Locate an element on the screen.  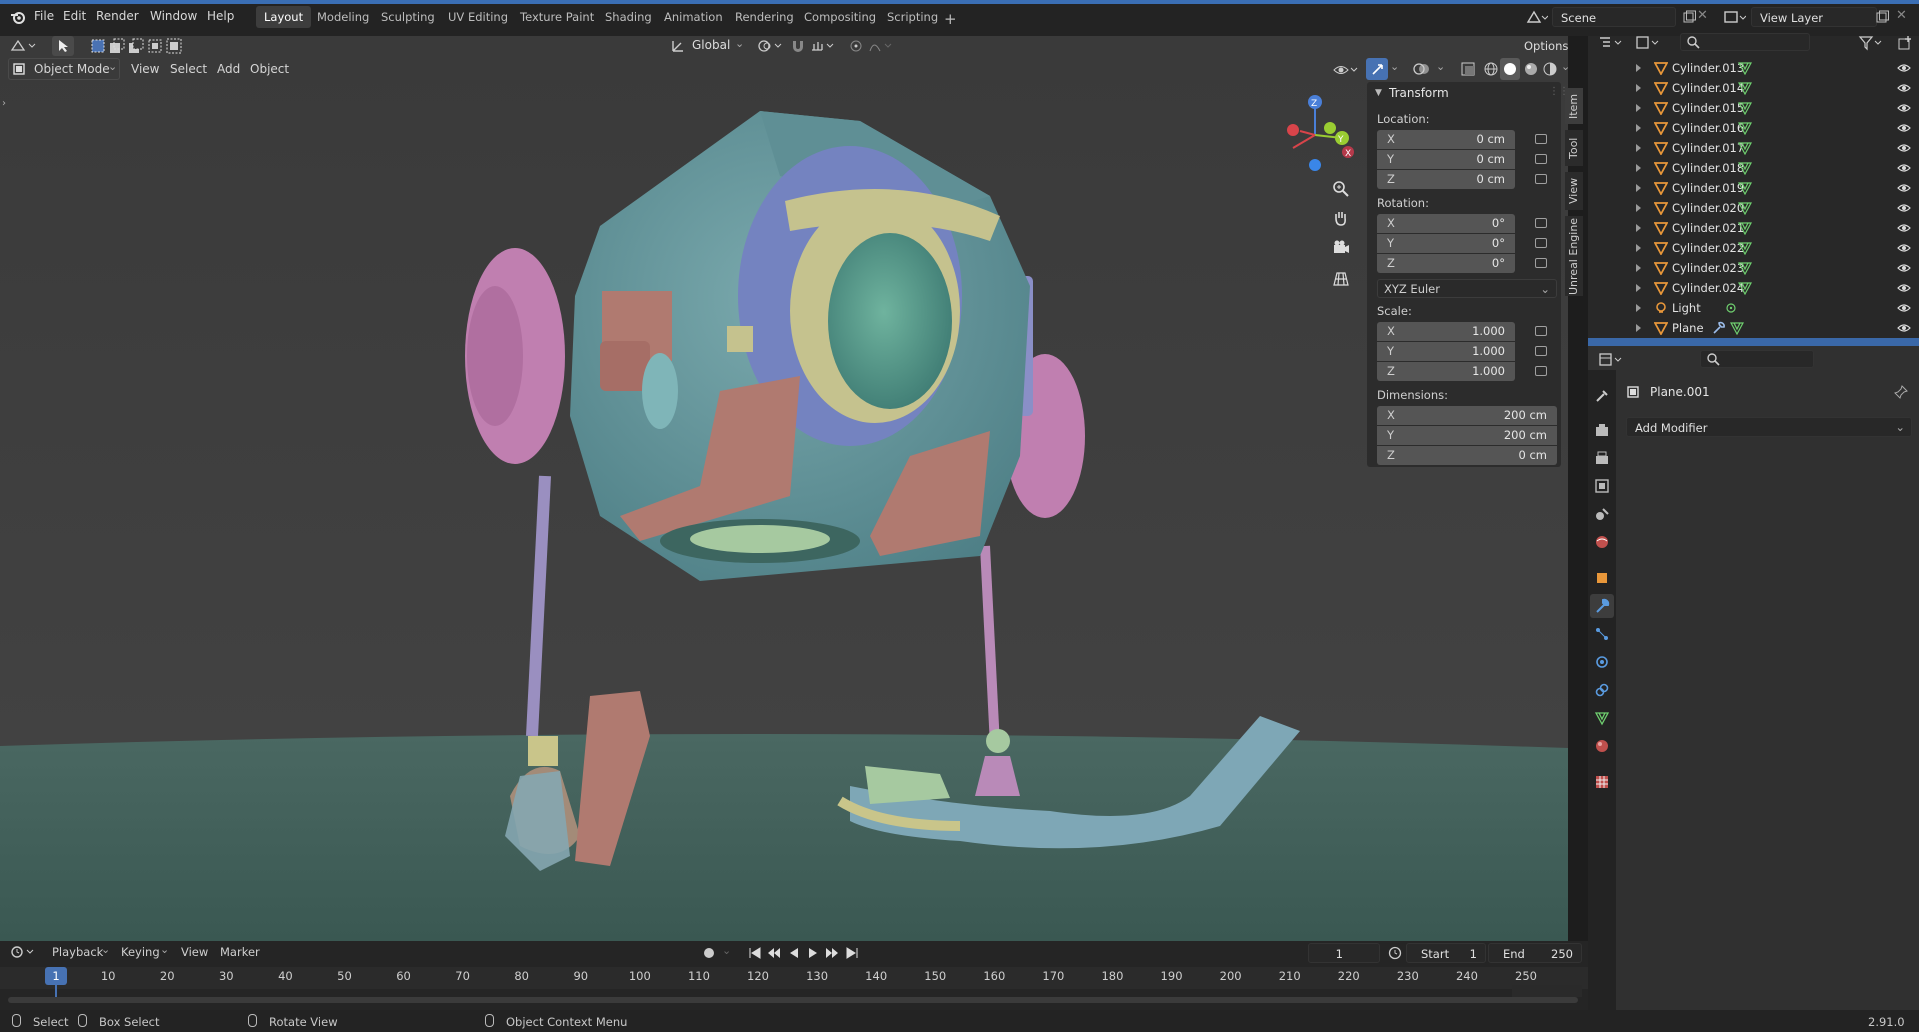
location-z-field: Z0 cm is located at coordinates (1446, 179).